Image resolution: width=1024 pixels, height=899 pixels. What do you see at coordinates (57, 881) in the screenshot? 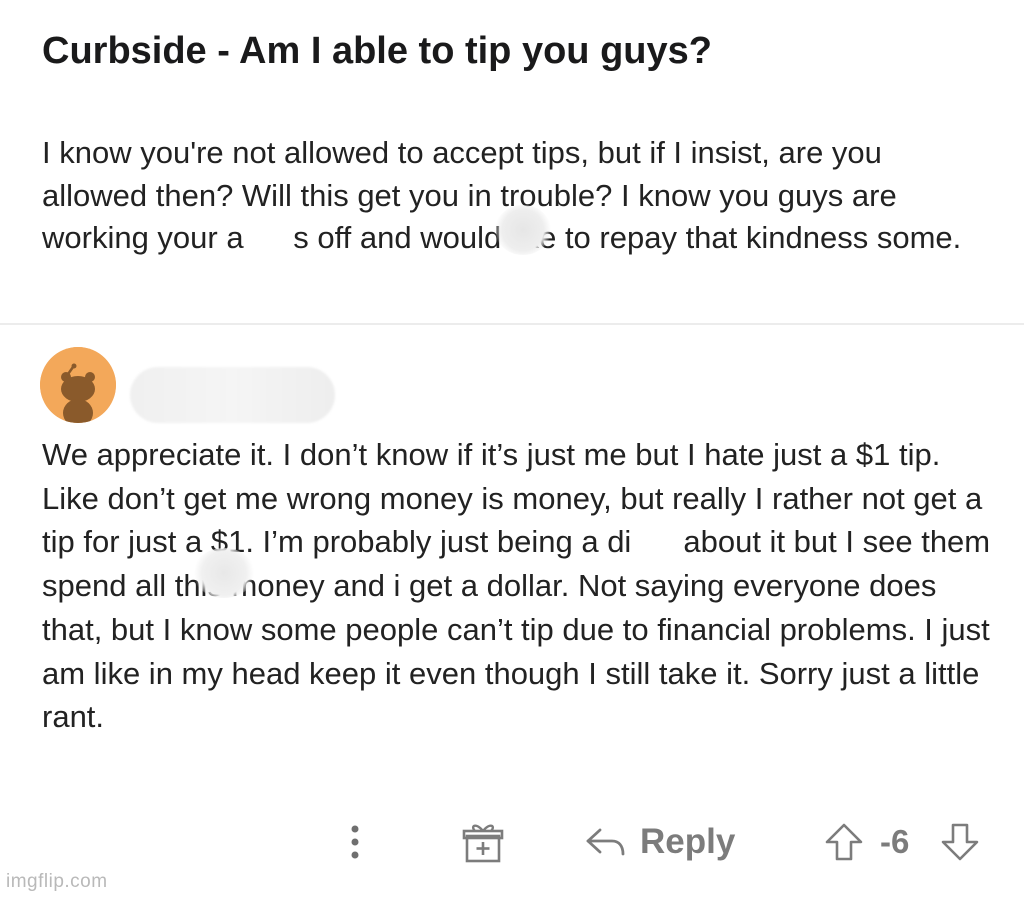
I see `watermark: imgflip.com` at bounding box center [57, 881].